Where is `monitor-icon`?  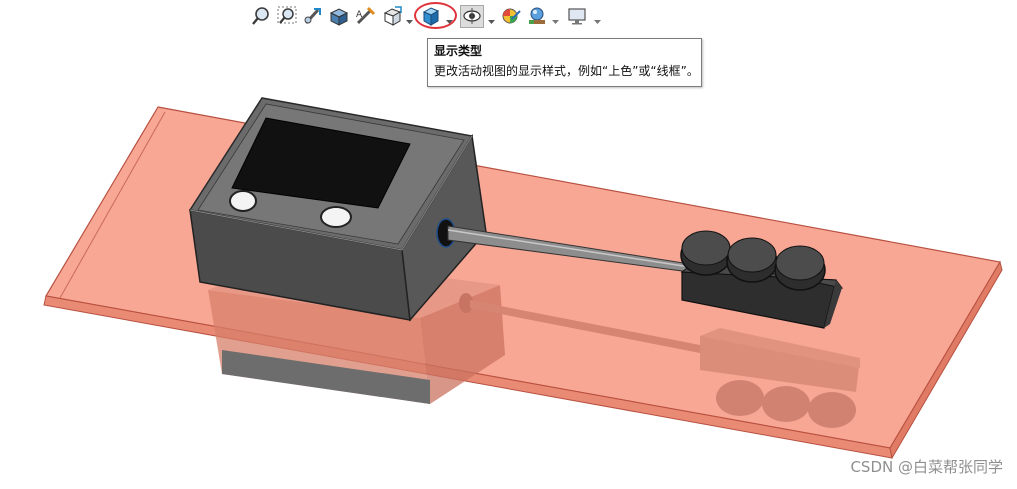
monitor-icon is located at coordinates (577, 16).